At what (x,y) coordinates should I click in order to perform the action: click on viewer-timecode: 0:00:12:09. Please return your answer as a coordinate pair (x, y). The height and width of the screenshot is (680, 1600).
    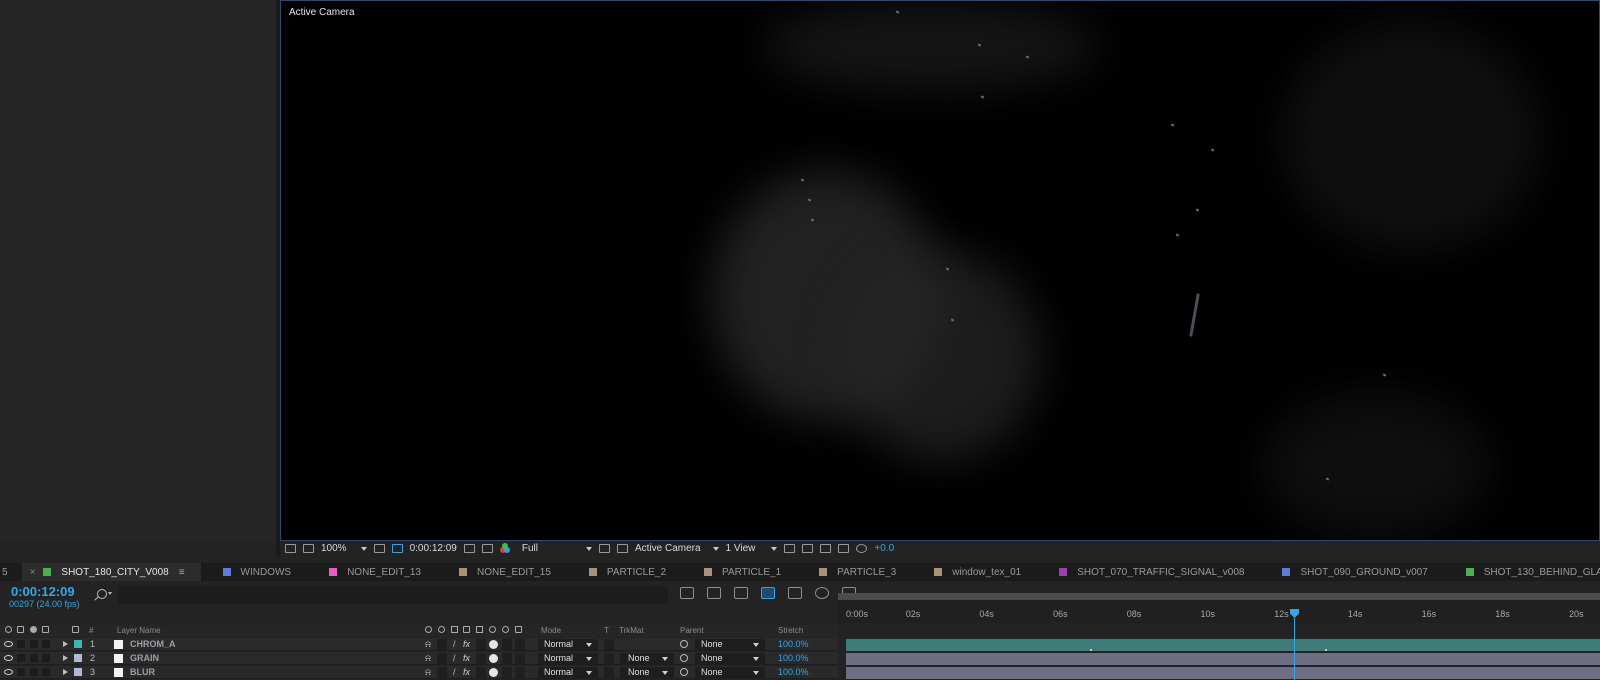
    Looking at the image, I should click on (433, 548).